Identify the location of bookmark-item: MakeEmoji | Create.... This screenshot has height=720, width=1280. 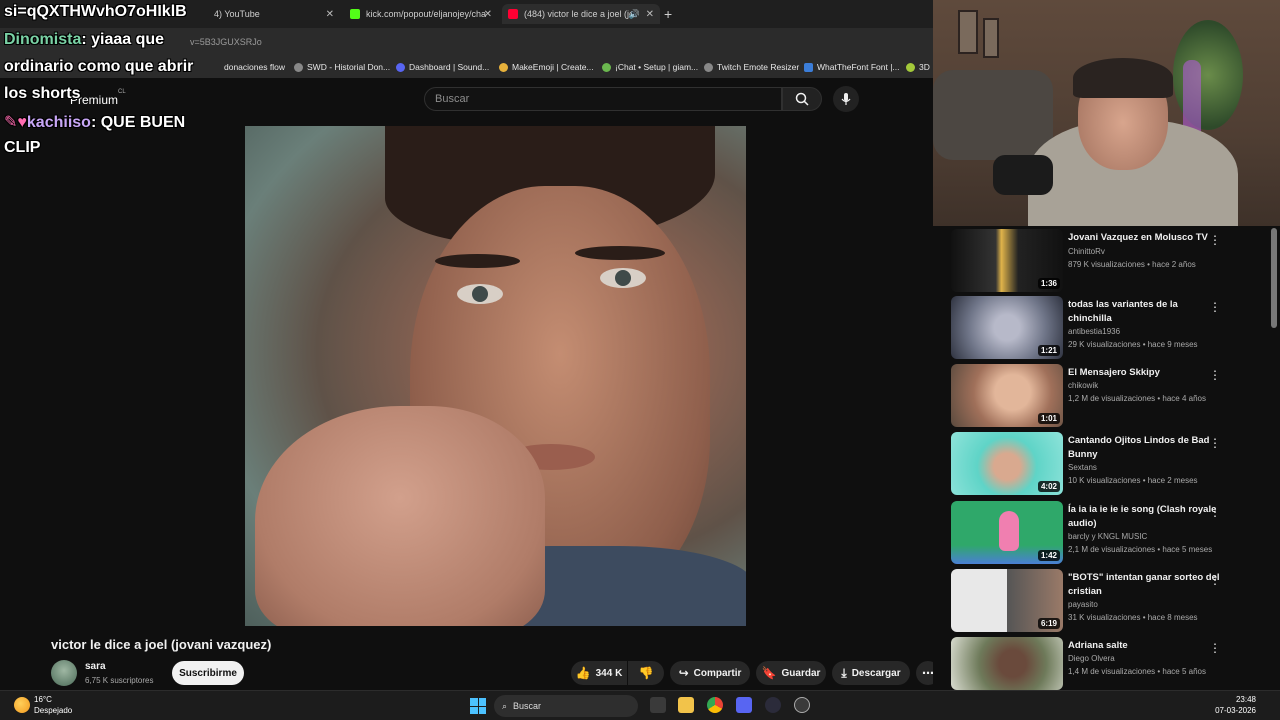
(546, 67).